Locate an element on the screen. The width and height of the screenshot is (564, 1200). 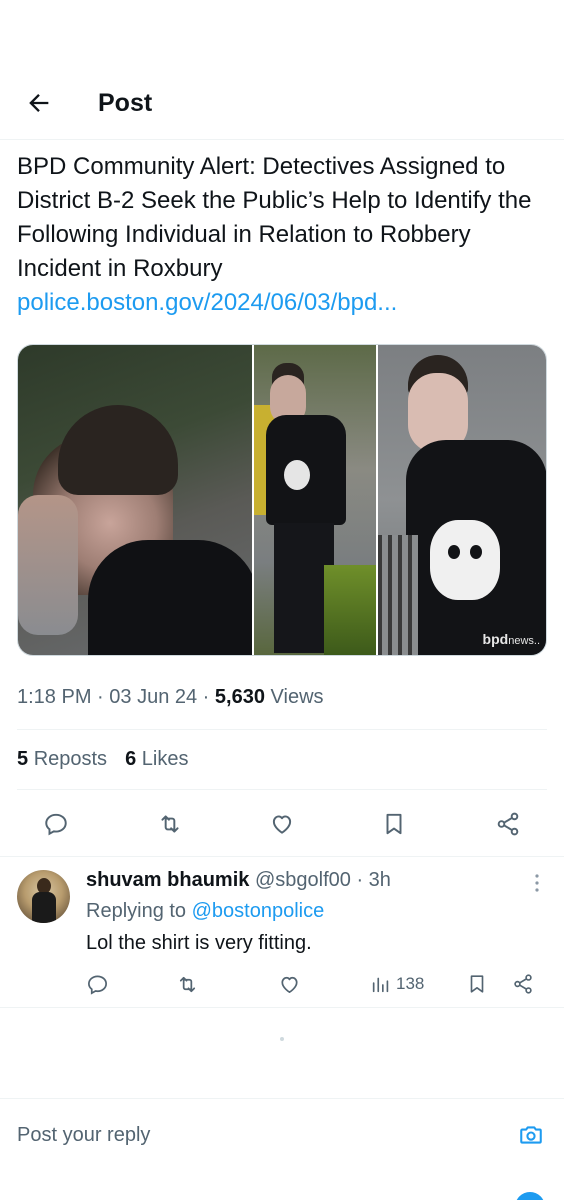
reply-author-name: shuvam bhaumik is located at coordinates (167, 880).